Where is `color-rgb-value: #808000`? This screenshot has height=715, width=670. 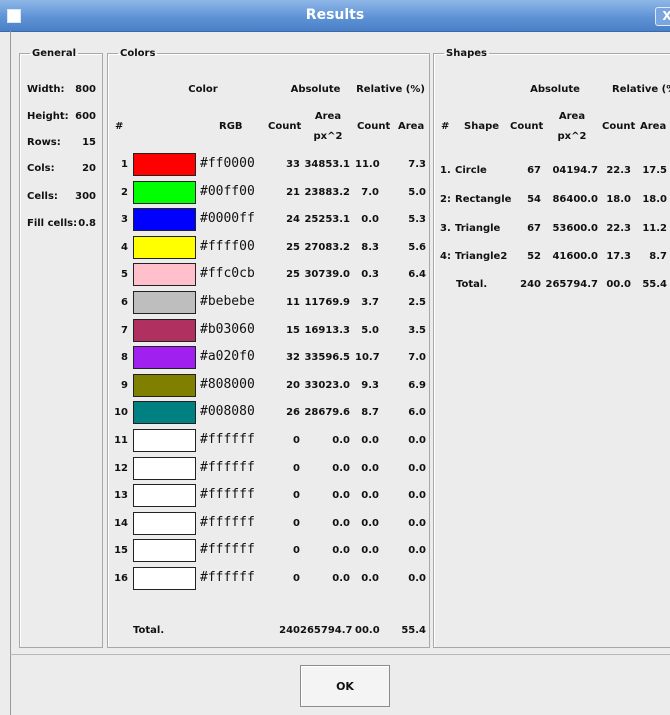
color-rgb-value: #808000 is located at coordinates (227, 384).